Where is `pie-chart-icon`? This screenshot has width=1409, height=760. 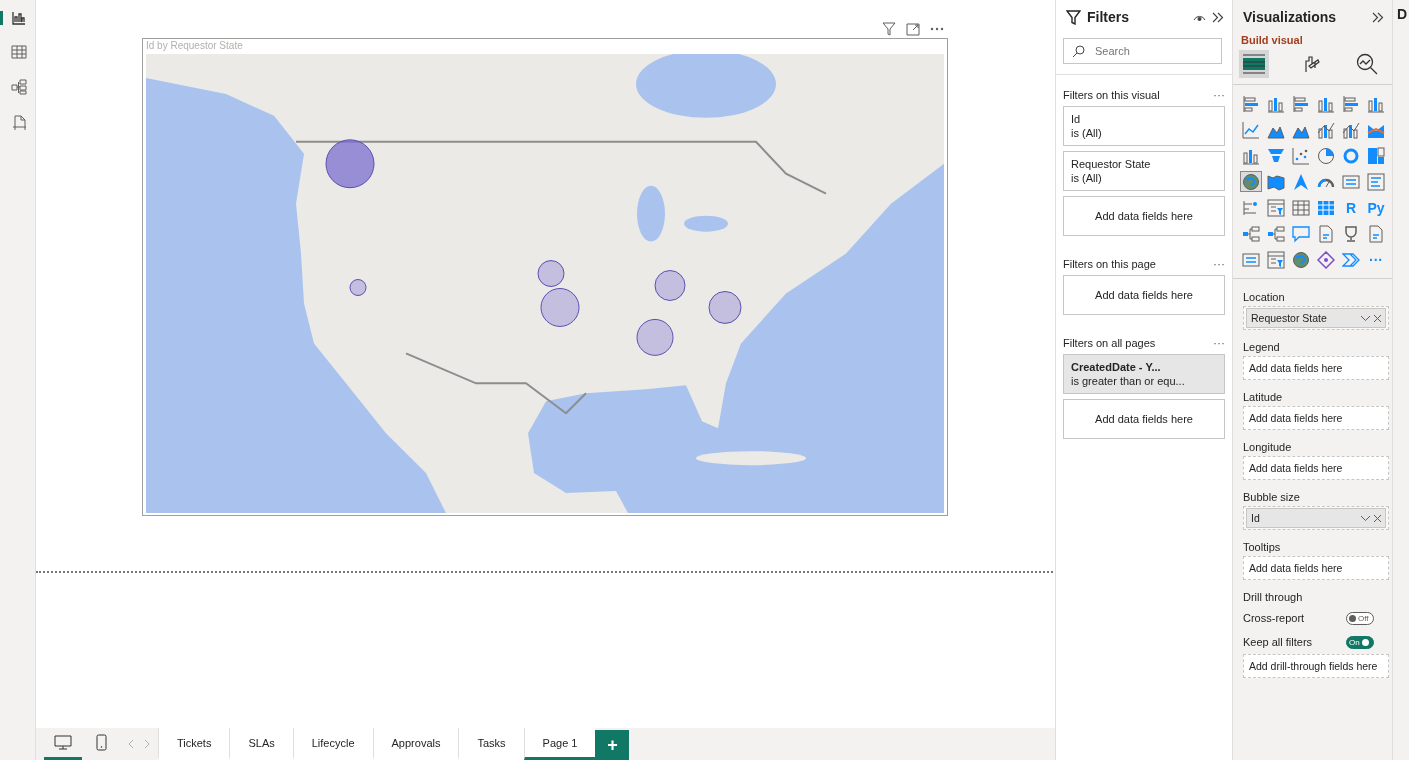 pie-chart-icon is located at coordinates (1326, 155).